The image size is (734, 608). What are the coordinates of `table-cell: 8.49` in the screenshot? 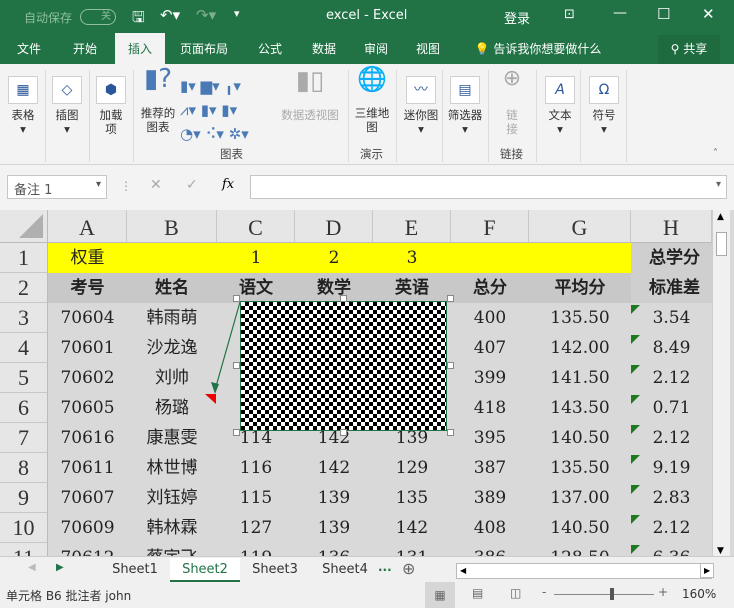 It's located at (671, 348).